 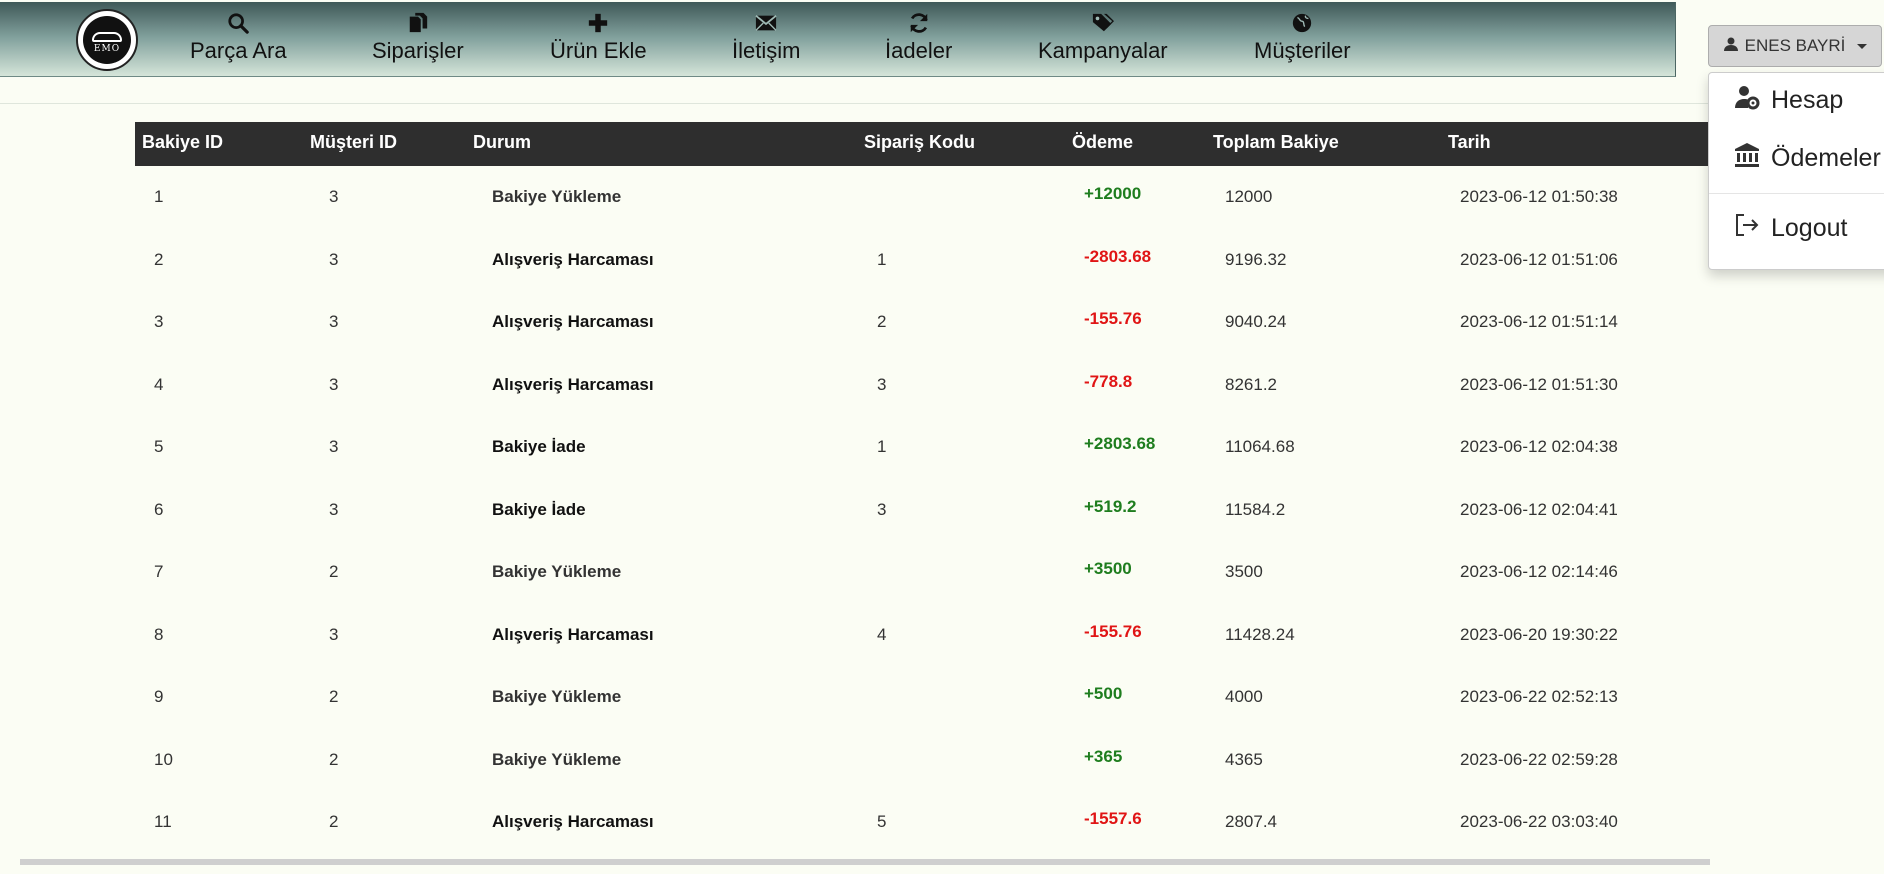 I want to click on cell-tarih: 2023-06-22 02:52:13, so click(x=1539, y=696).